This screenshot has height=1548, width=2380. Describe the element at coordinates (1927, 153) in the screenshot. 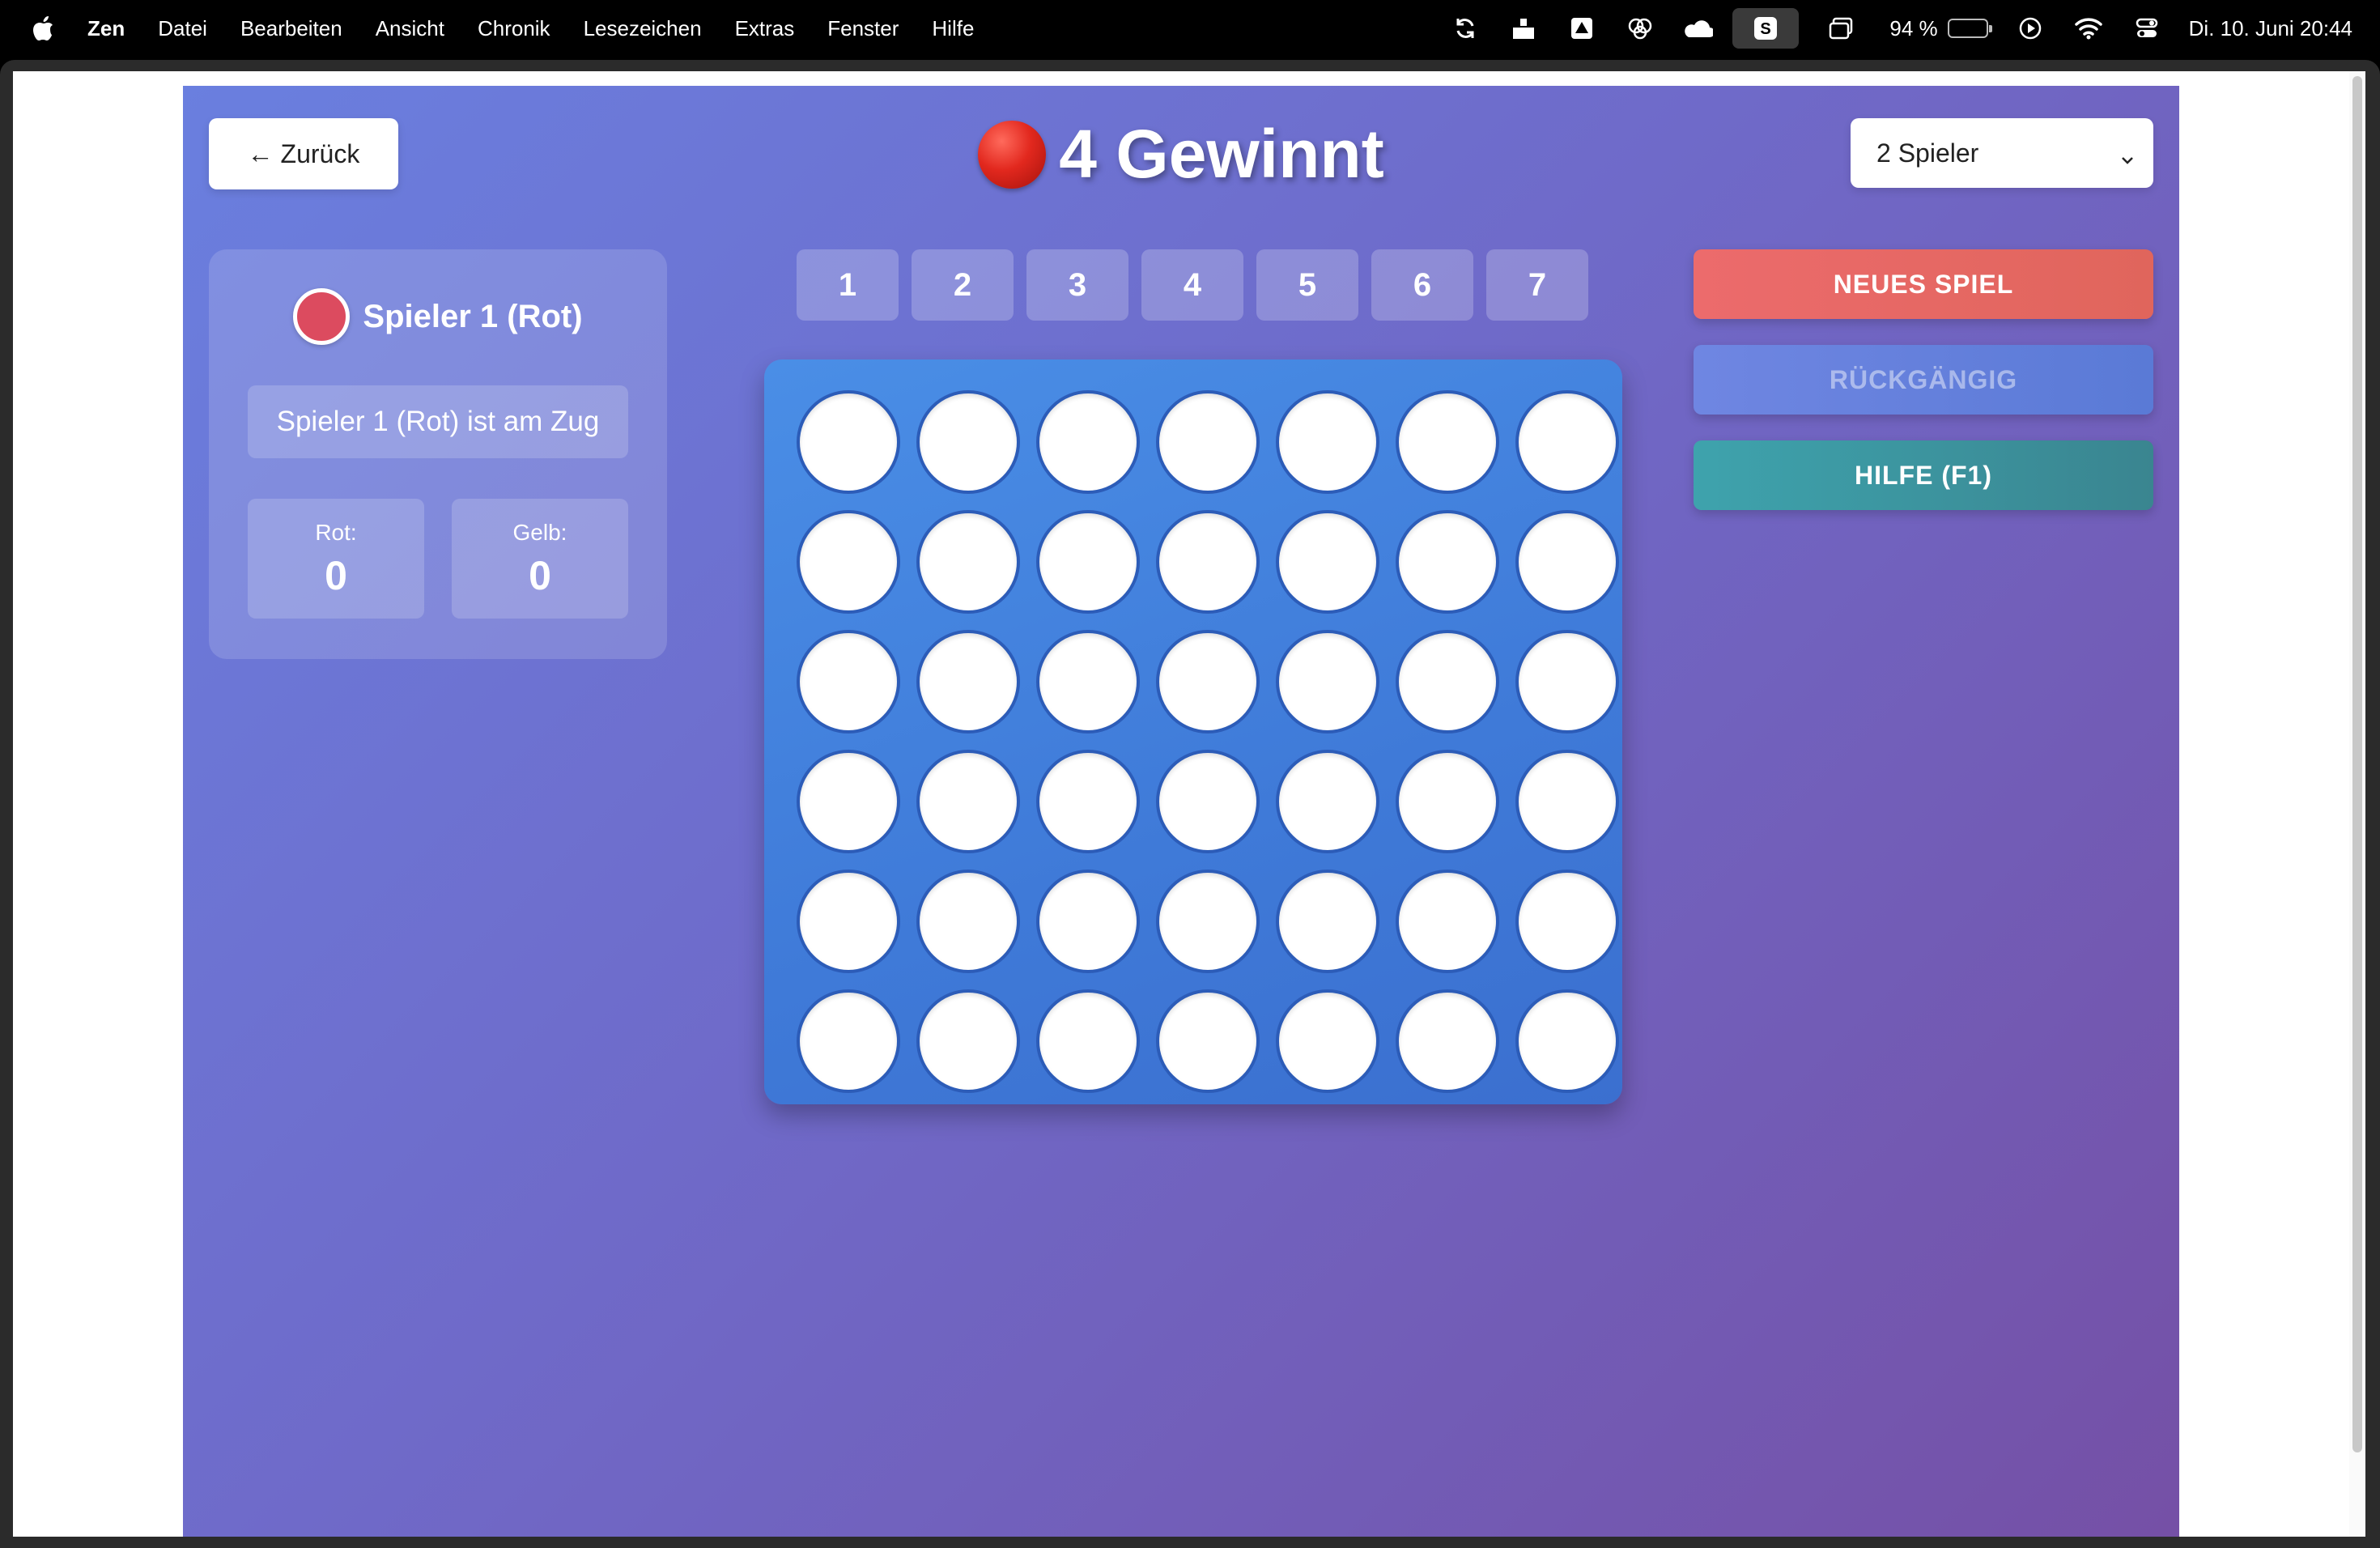

I see `player-mode-value: 2 Spieler` at that location.